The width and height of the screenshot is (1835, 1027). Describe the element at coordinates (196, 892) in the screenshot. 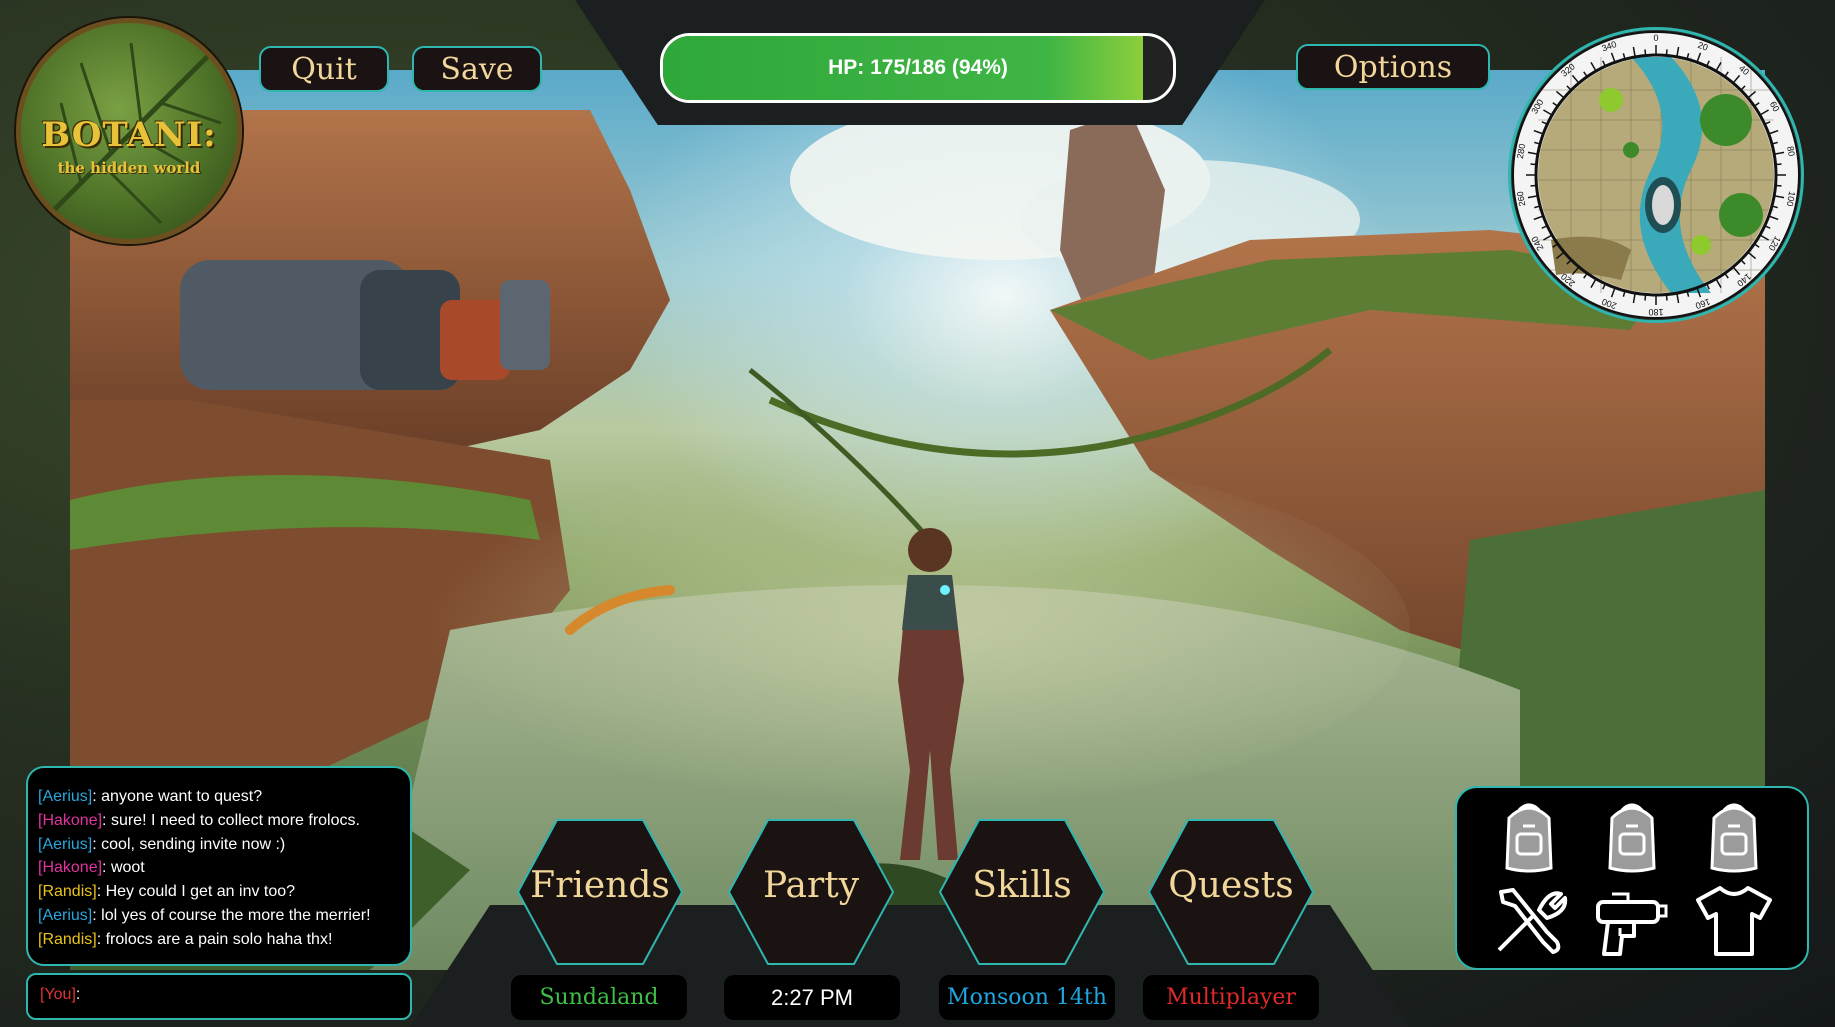

I see `chat-text: : Hey could I get an inv too?` at that location.